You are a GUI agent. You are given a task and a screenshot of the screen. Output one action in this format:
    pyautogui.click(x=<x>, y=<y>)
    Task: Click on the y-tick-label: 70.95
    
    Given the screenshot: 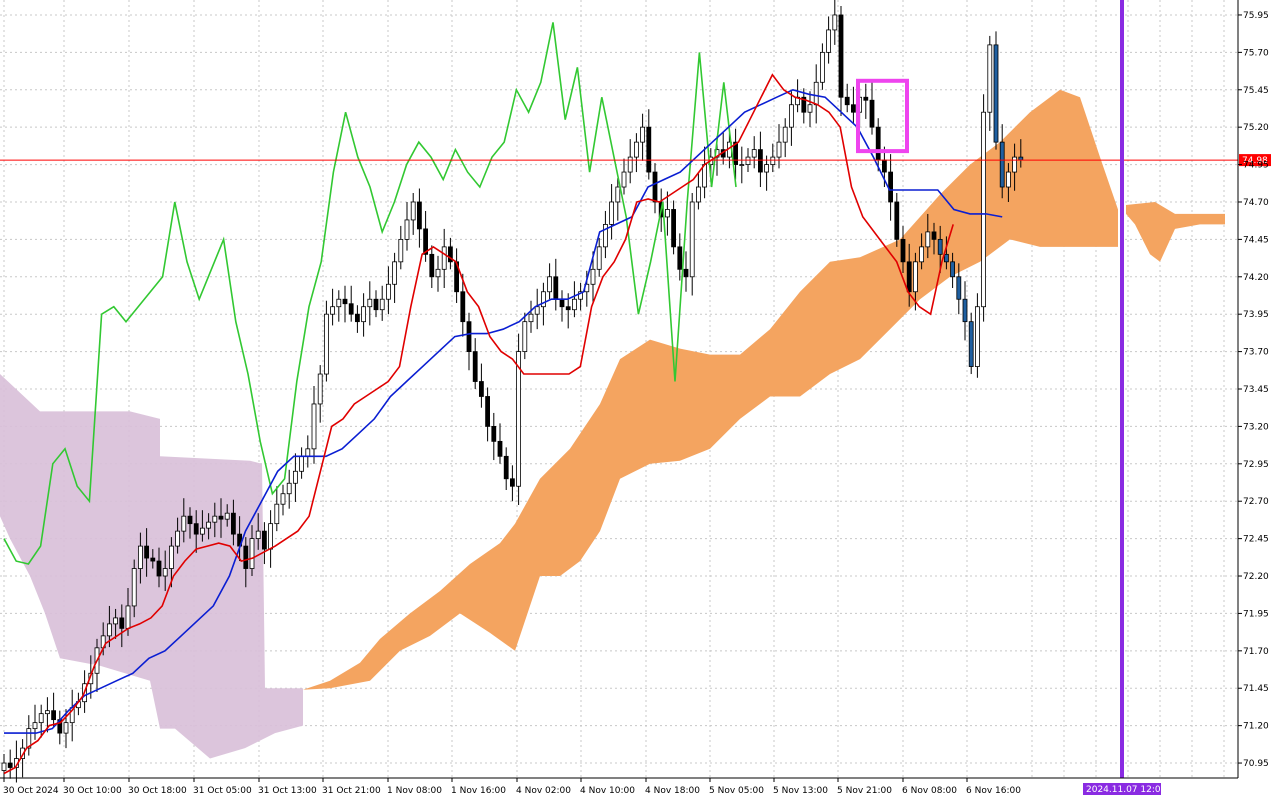 What is the action you would take?
    pyautogui.click(x=1256, y=764)
    